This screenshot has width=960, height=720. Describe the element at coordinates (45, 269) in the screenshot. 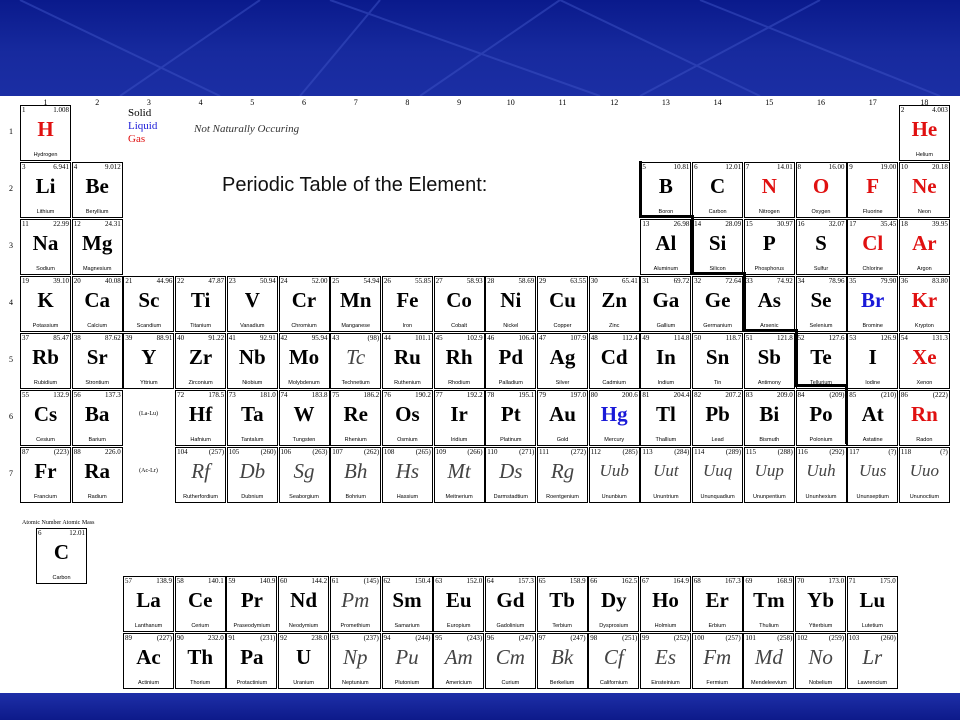

I see `element-name: Sodium` at that location.